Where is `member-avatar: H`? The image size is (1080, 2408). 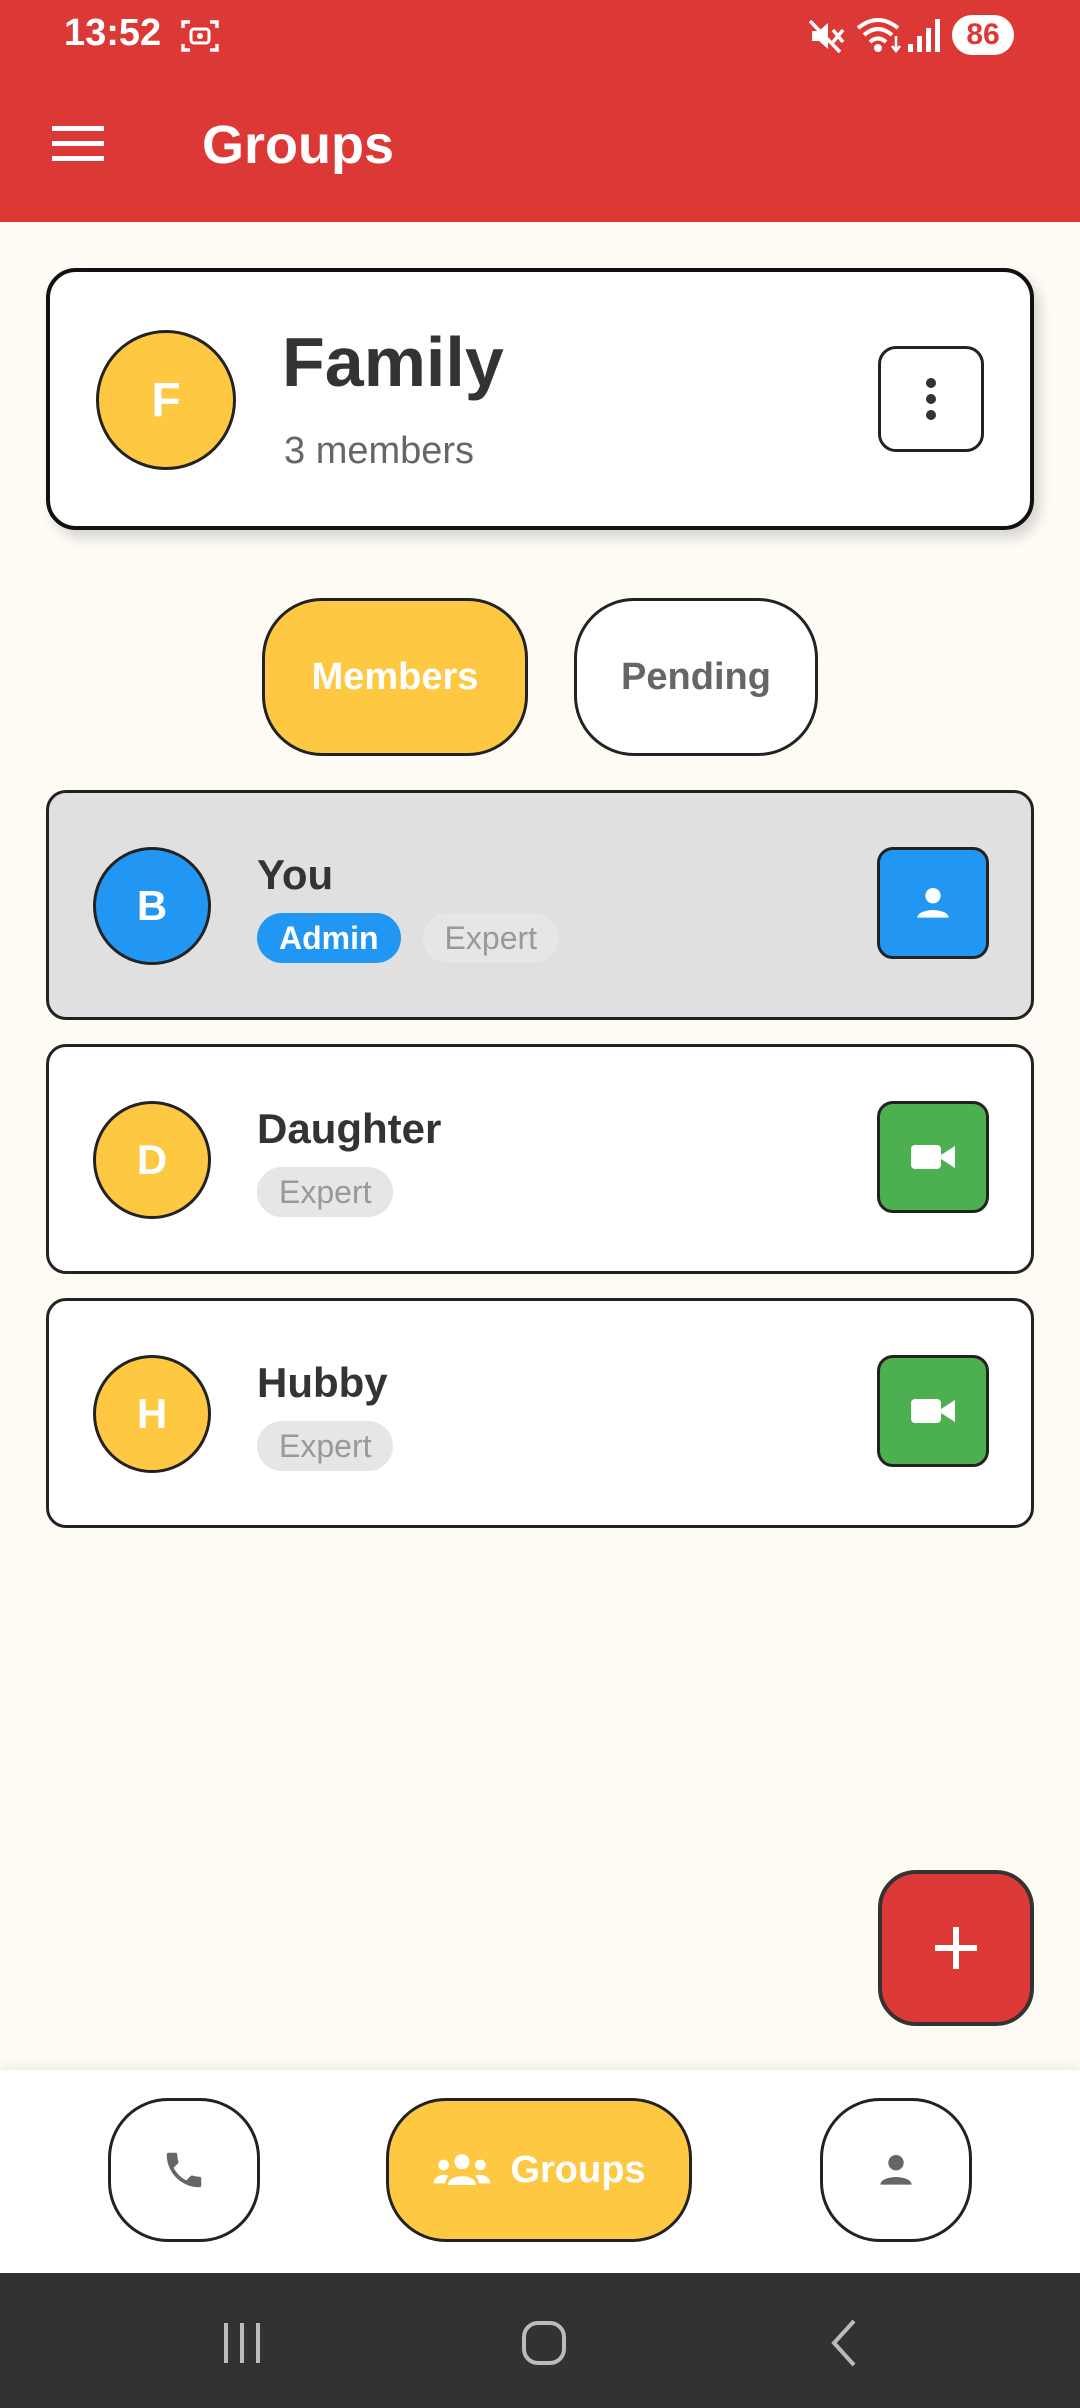 member-avatar: H is located at coordinates (152, 1414).